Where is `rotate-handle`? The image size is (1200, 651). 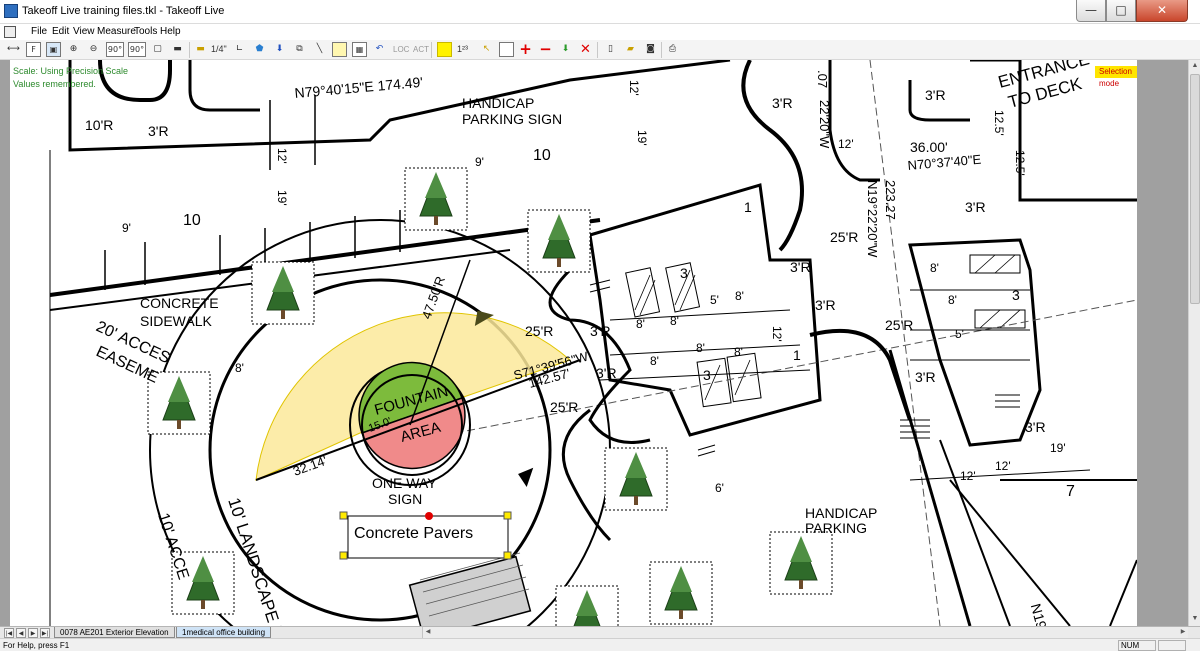
rotate-handle is located at coordinates (429, 516).